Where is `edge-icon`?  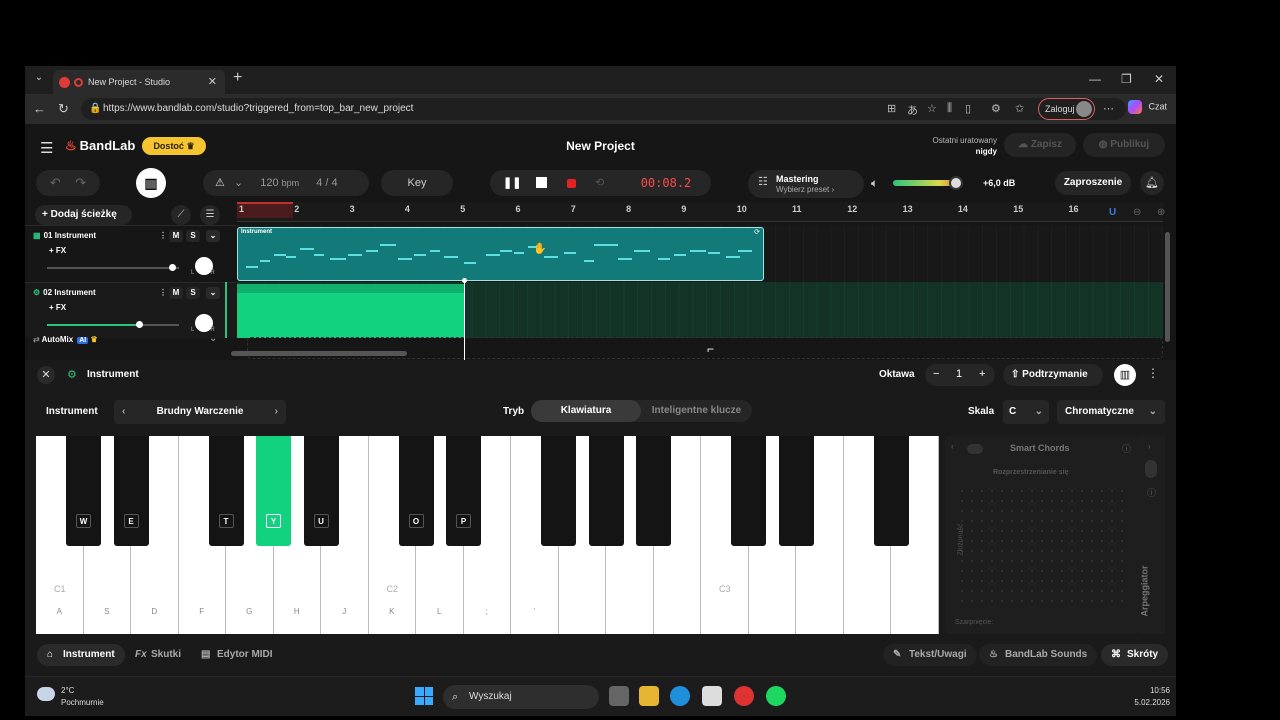 edge-icon is located at coordinates (680, 696).